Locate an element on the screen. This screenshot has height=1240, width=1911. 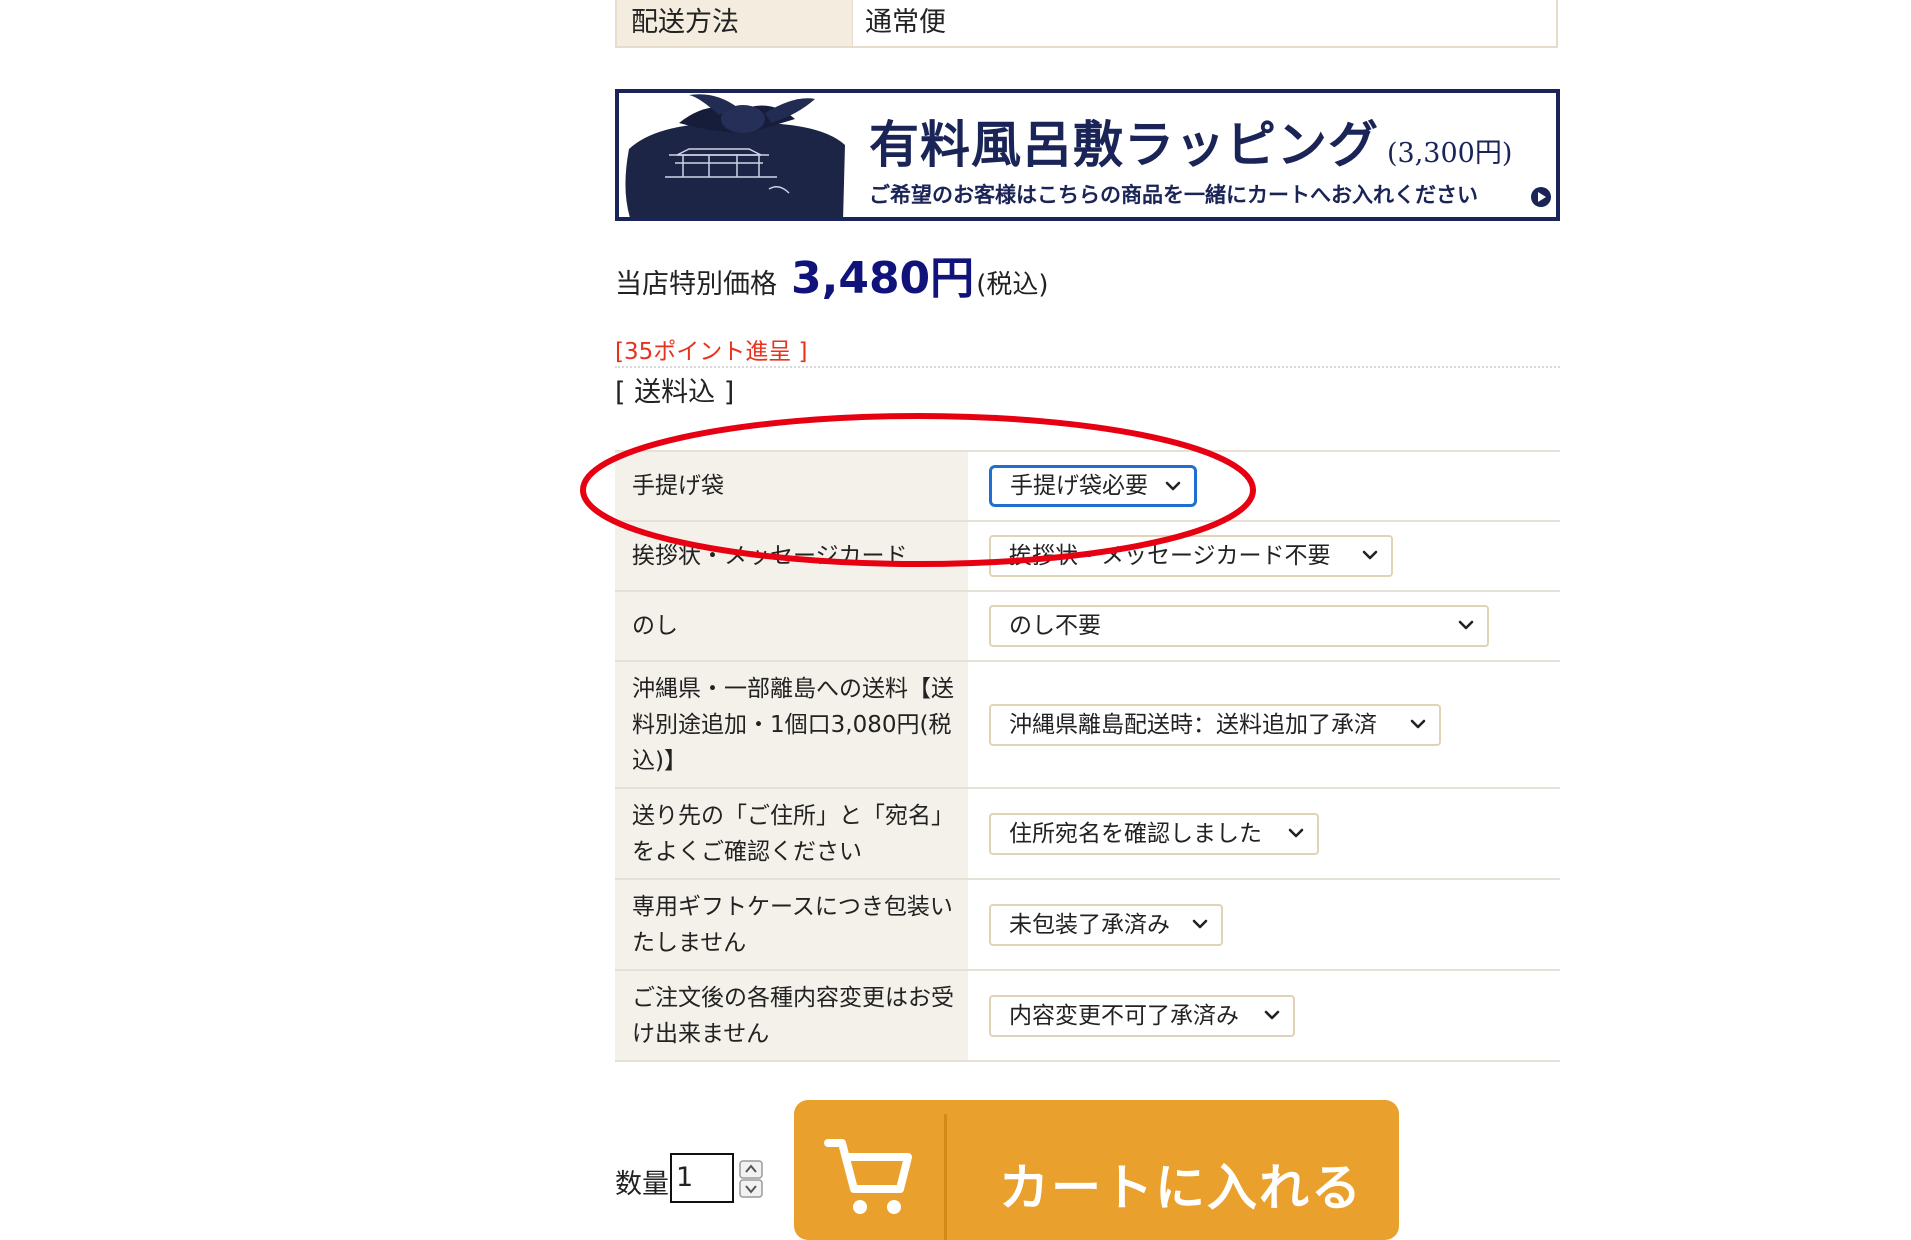
bag-select: 手提げ袋必要 is located at coordinates (1093, 486).